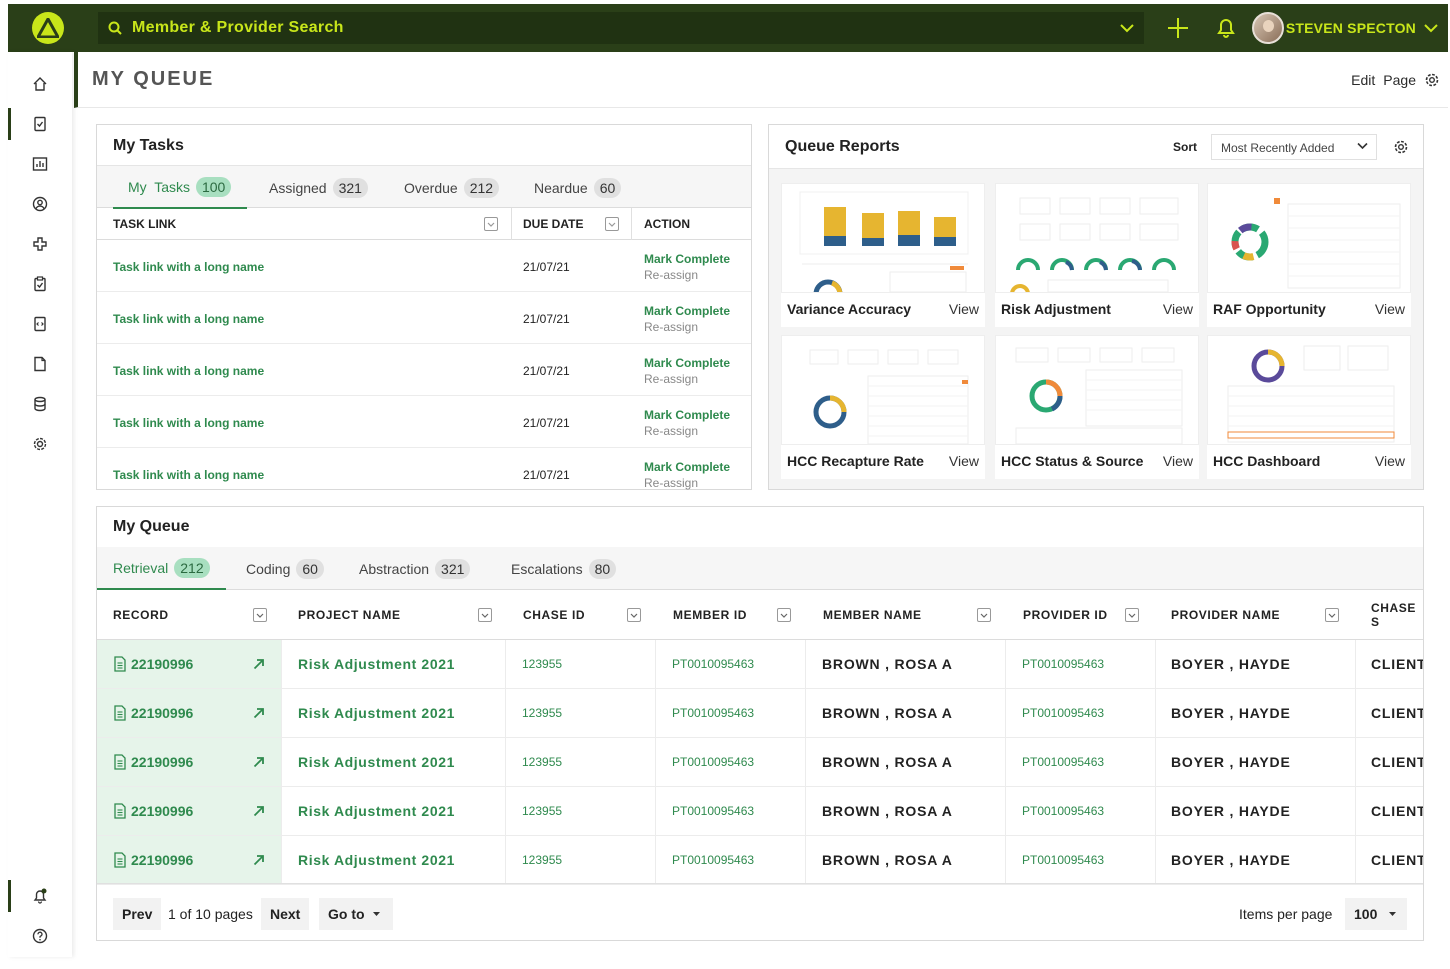 The width and height of the screenshot is (1450, 969). I want to click on tab-retrieval: Retrieval 212, so click(161, 568).